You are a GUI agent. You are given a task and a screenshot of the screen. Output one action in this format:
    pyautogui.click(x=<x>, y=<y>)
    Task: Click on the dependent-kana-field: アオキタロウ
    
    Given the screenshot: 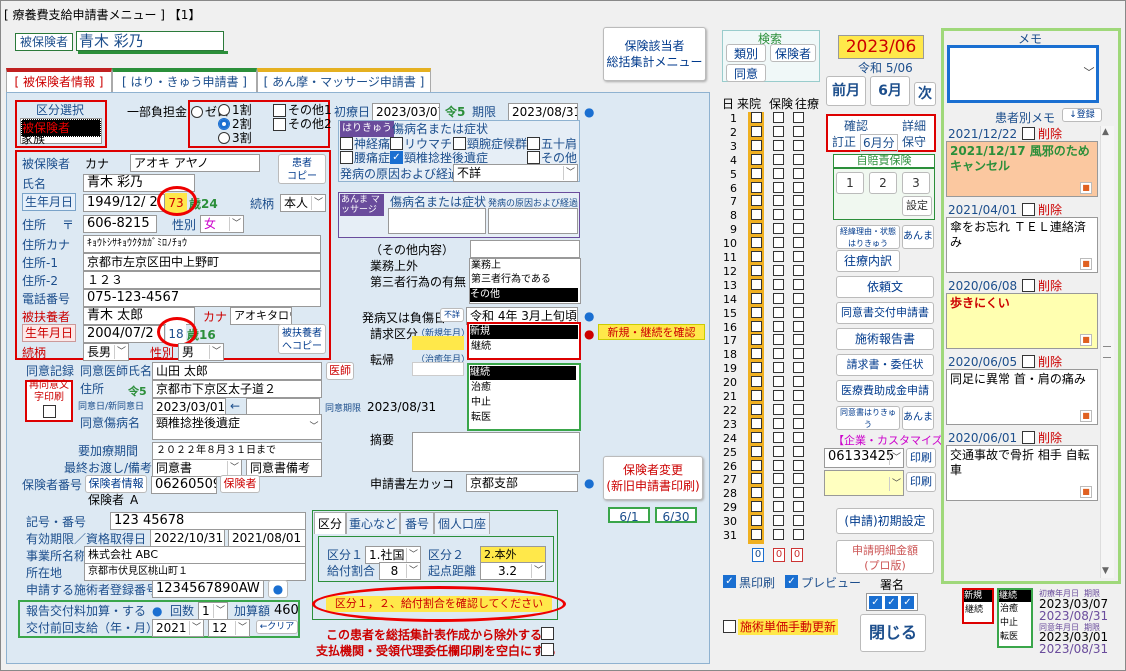 What is the action you would take?
    pyautogui.click(x=261, y=316)
    